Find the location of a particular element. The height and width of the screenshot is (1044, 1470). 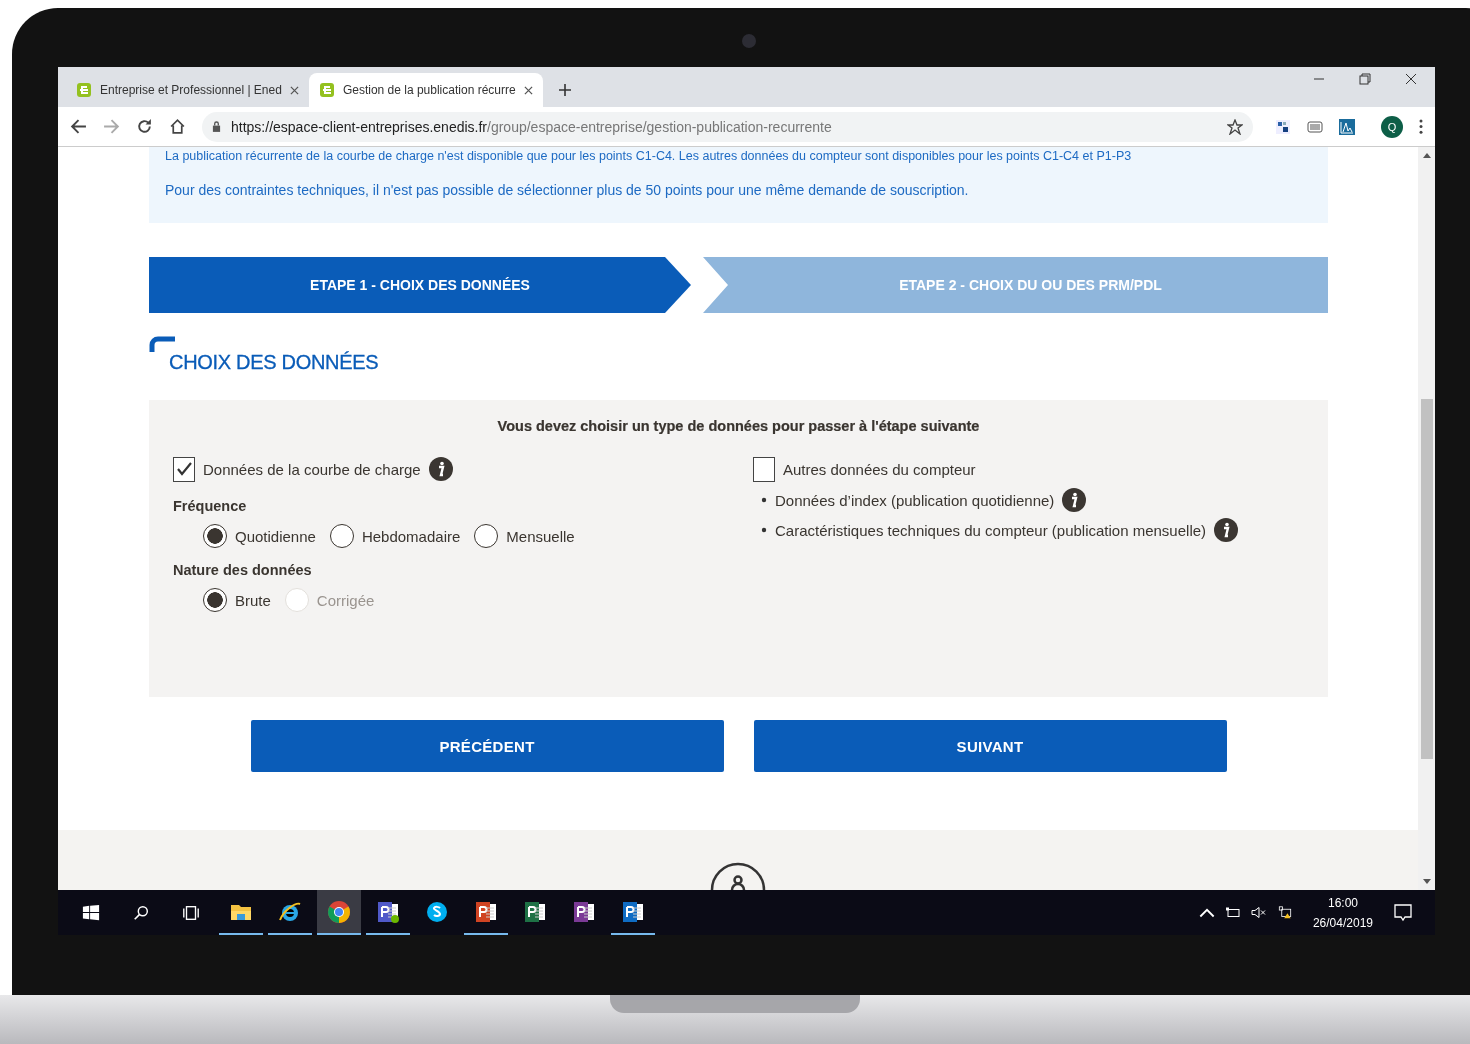

restore-icon is located at coordinates (1365, 79).